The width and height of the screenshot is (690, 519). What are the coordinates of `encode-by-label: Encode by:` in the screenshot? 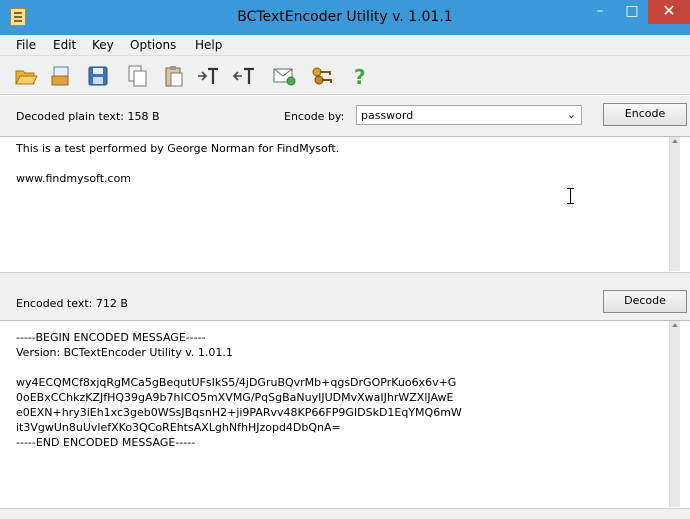 It's located at (314, 116).